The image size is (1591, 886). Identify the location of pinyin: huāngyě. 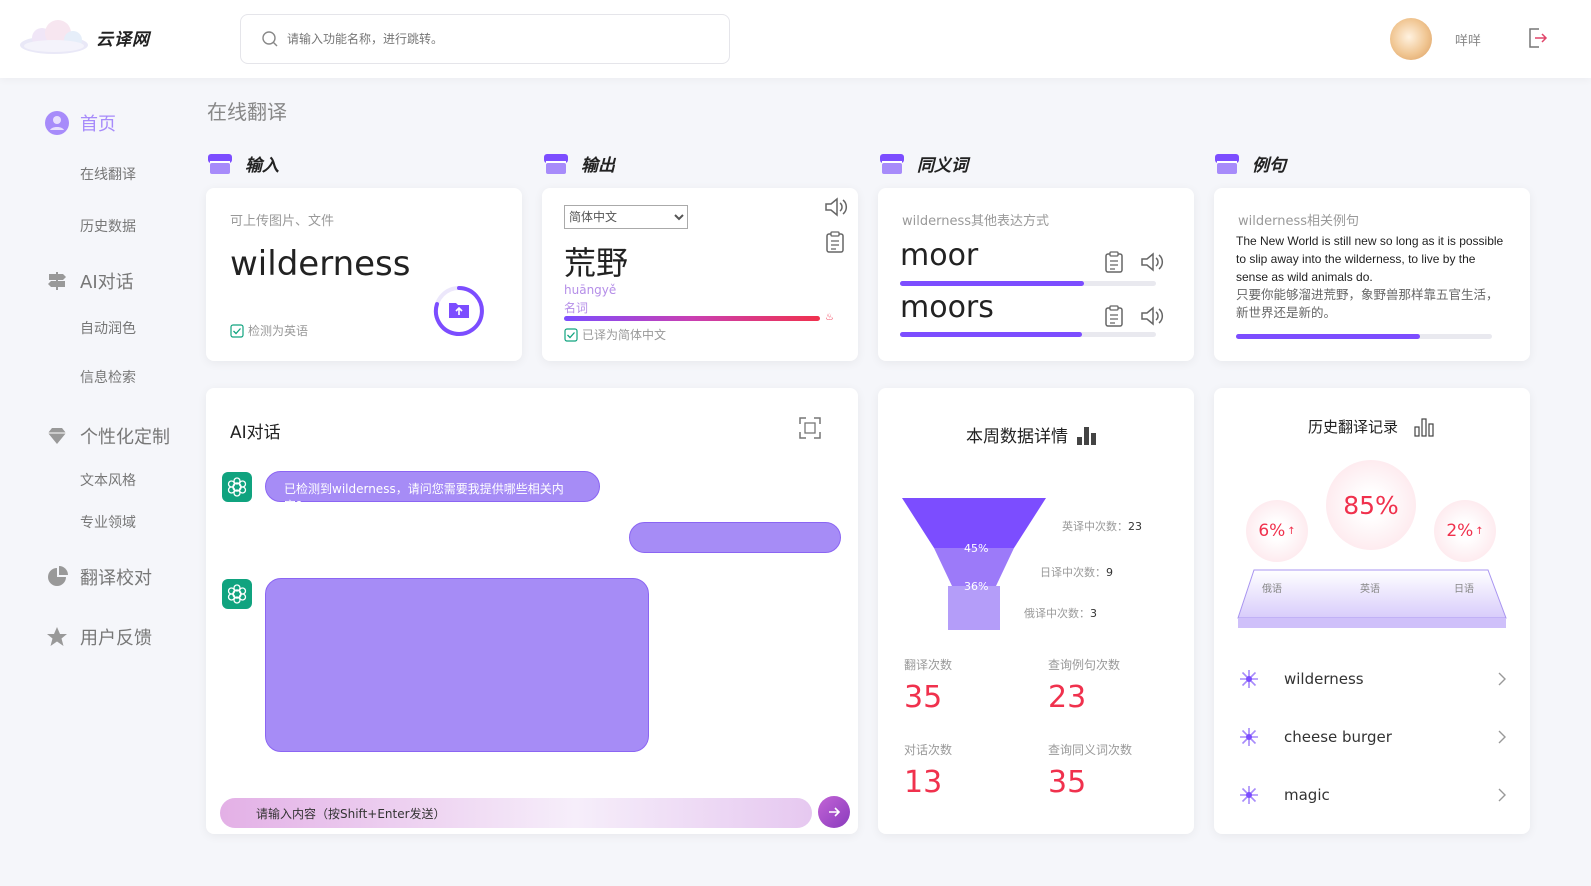
(590, 290).